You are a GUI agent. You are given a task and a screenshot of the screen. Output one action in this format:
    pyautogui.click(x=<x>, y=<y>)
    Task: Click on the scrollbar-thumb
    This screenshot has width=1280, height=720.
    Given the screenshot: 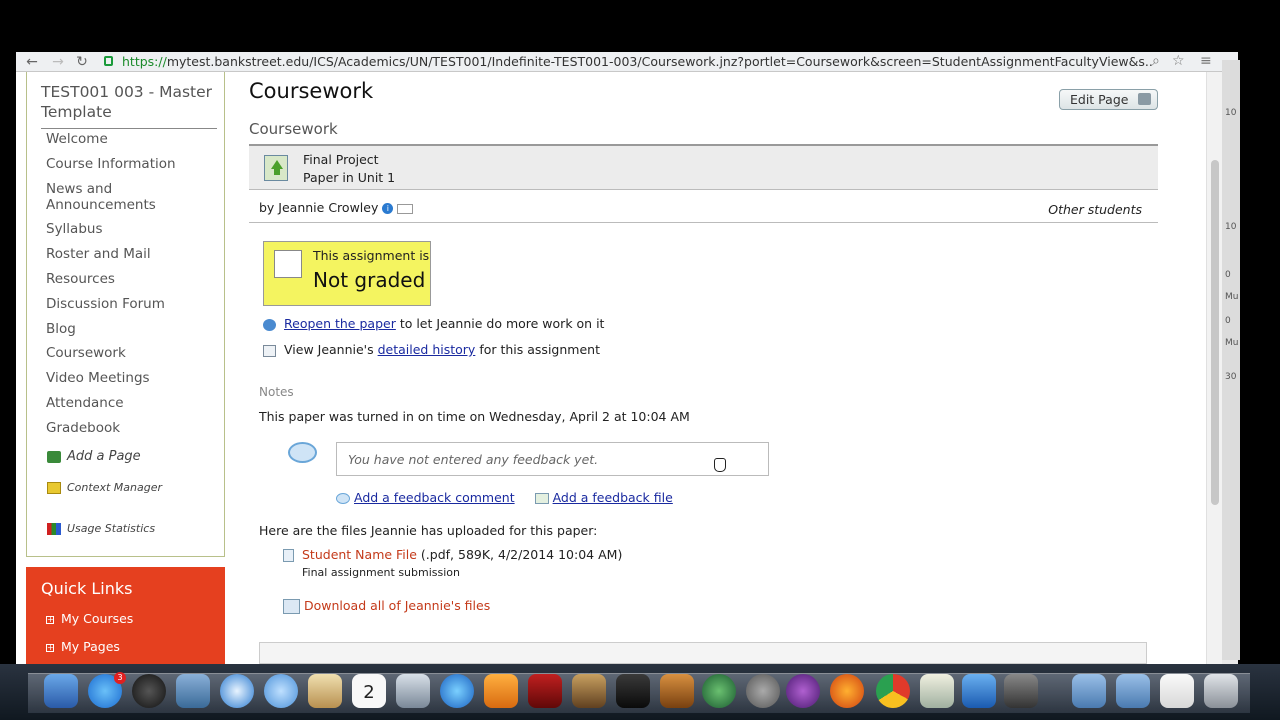 What is the action you would take?
    pyautogui.click(x=1215, y=332)
    